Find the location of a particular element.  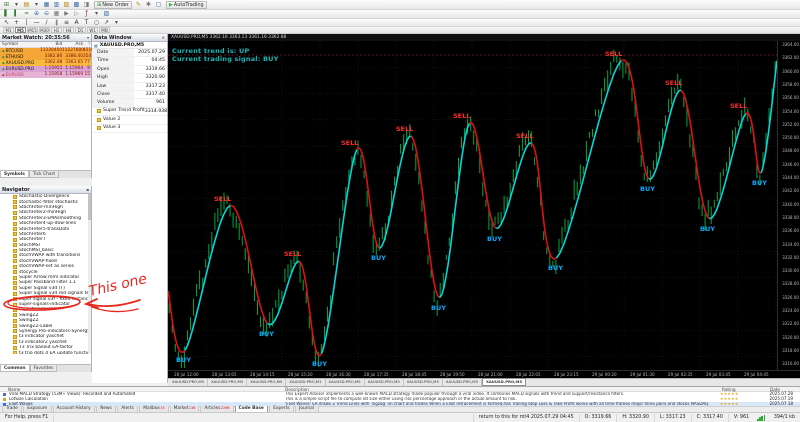

navigator-tab: Common is located at coordinates (15, 368).